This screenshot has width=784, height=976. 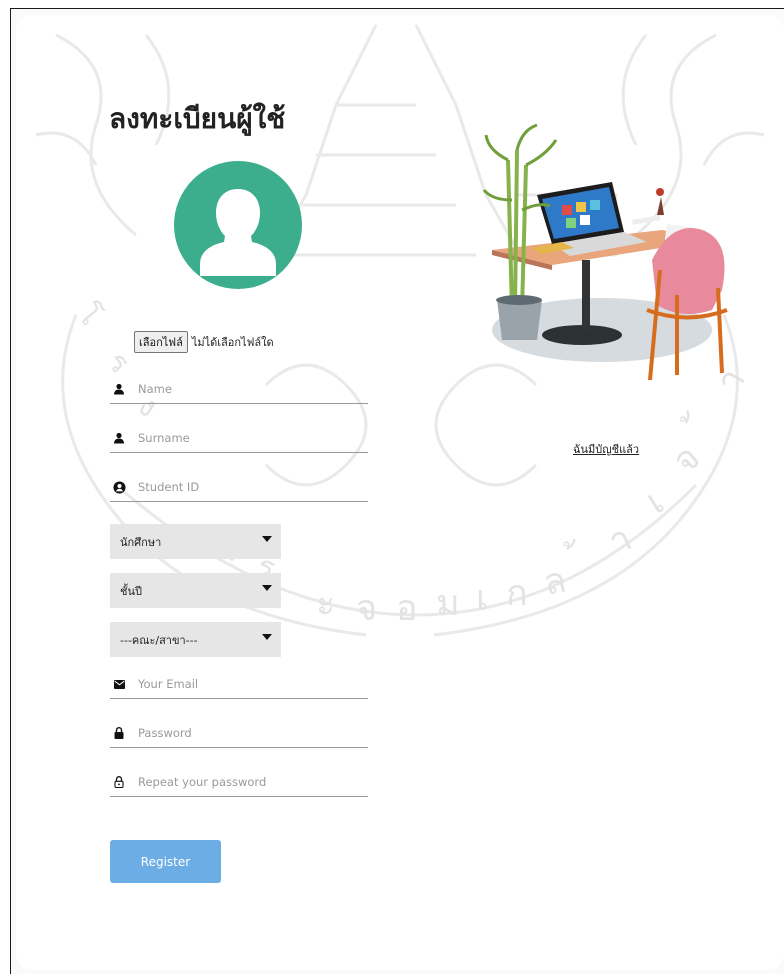 I want to click on surname-field, so click(x=239, y=438).